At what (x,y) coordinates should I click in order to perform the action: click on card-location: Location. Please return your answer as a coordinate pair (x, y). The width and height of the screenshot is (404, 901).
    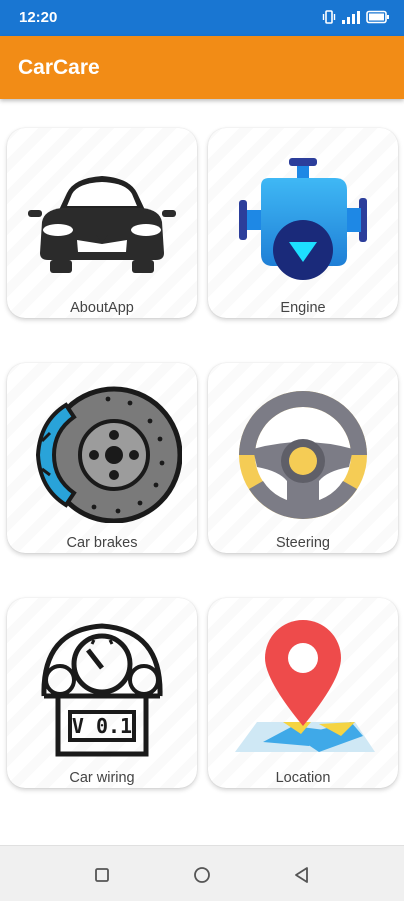
    Looking at the image, I should click on (303, 693).